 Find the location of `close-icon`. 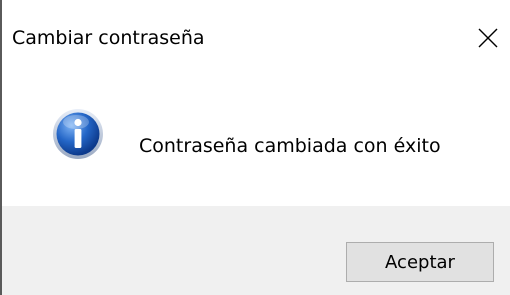

close-icon is located at coordinates (488, 38).